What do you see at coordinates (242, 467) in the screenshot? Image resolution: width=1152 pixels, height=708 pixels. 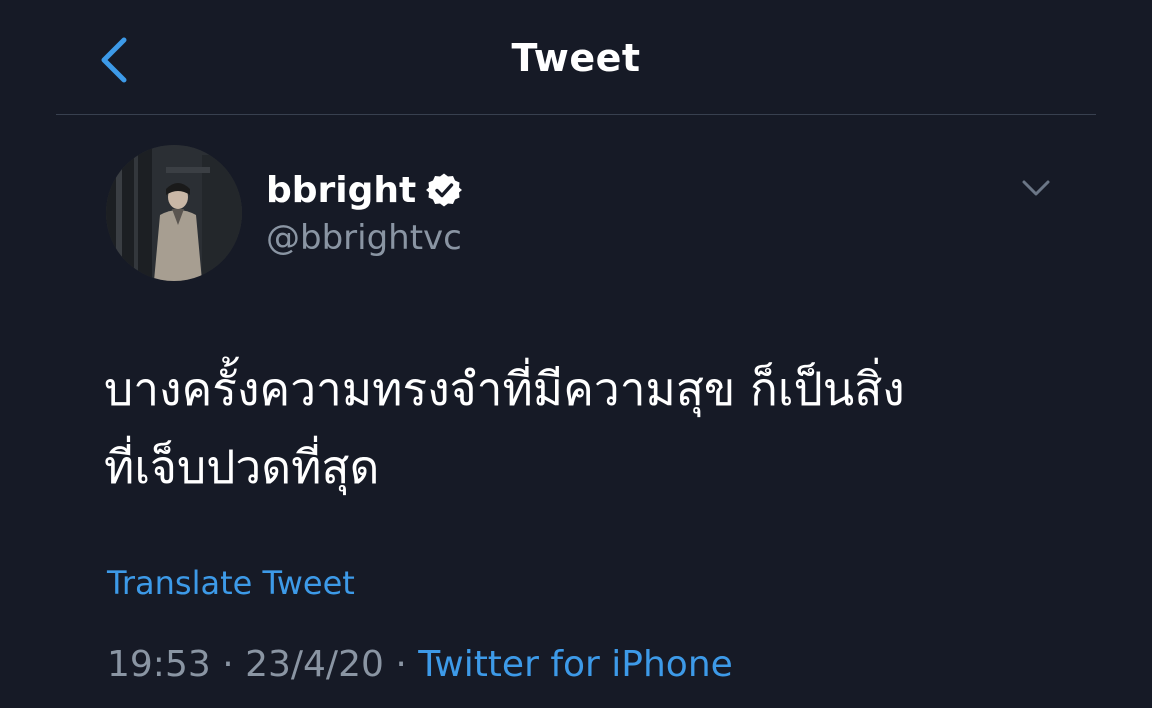 I see `tweet-text-line: ที่เจ็บปวดที่สุด` at bounding box center [242, 467].